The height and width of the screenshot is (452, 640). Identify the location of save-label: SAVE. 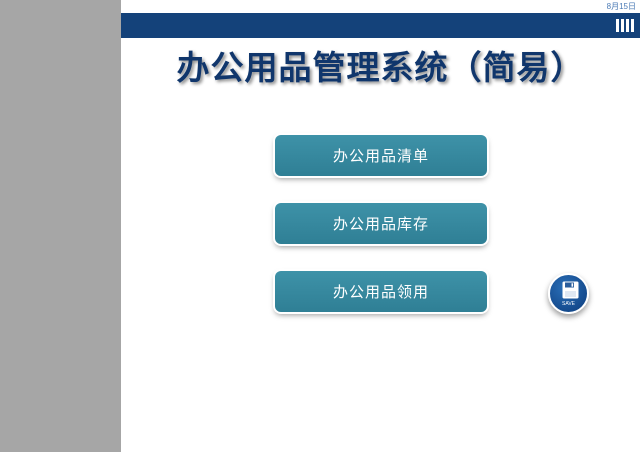
(568, 304).